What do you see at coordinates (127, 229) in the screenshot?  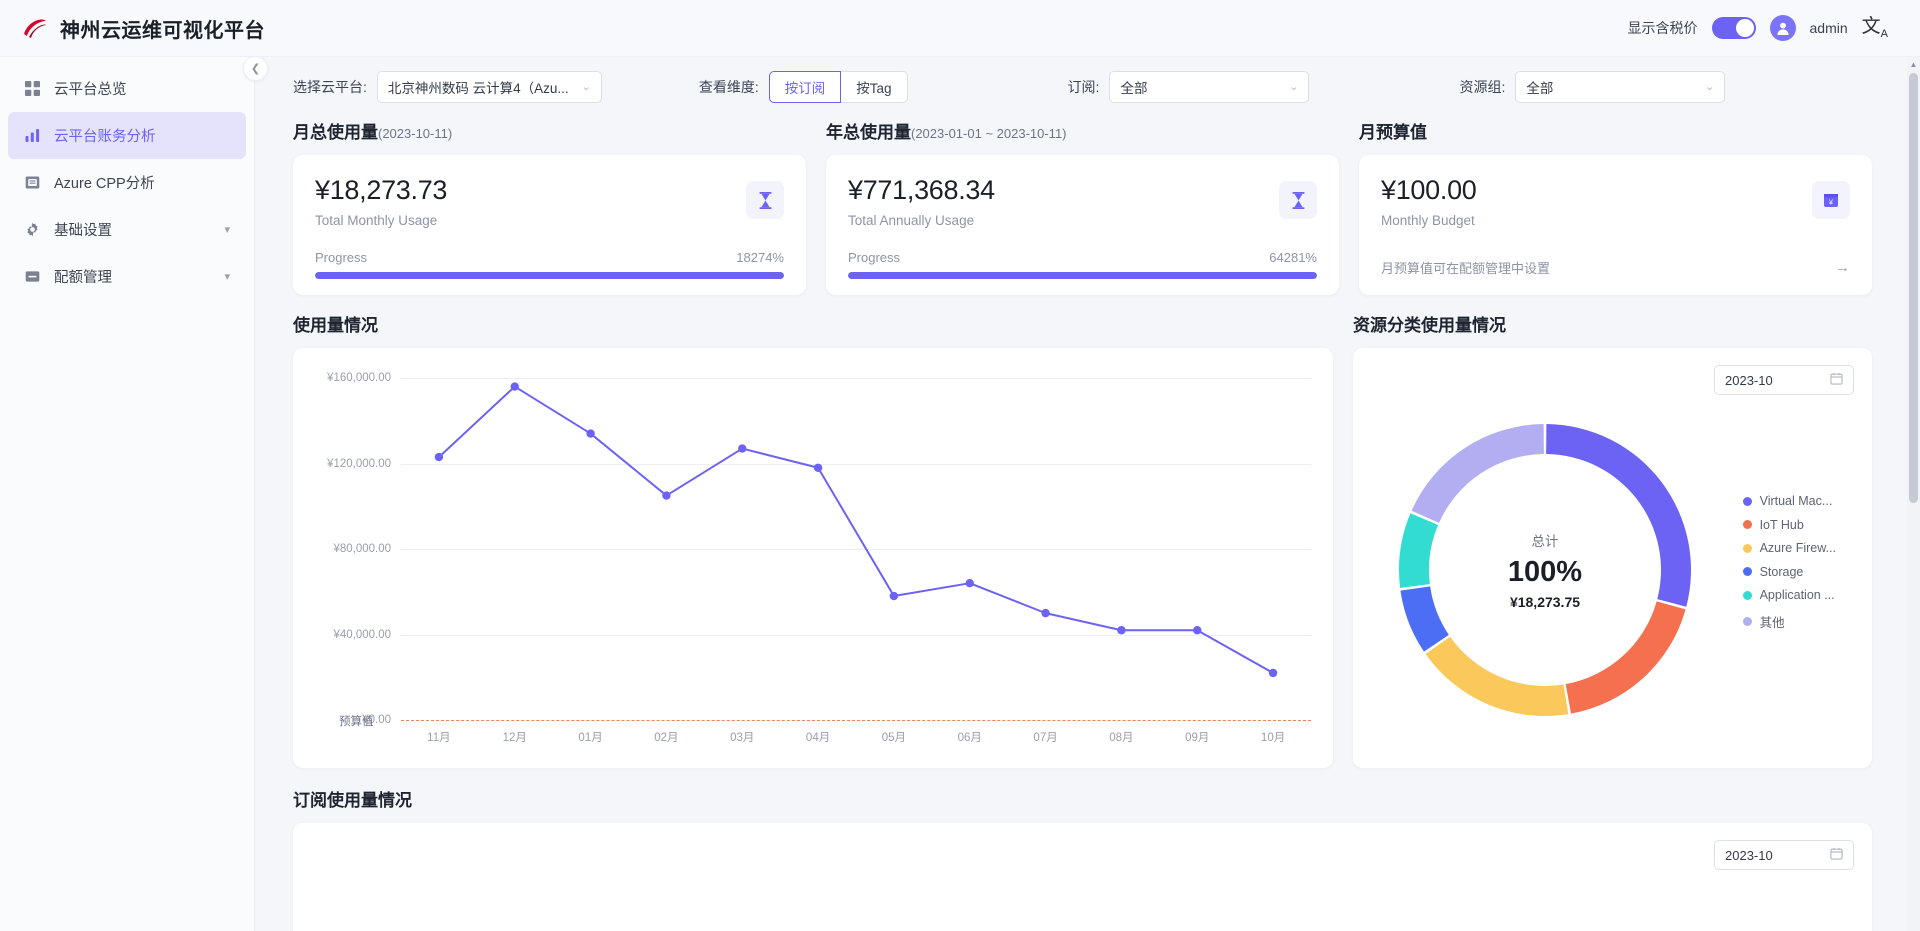 I see `sidebar-item-basic-settings: 基础设置 ▾` at bounding box center [127, 229].